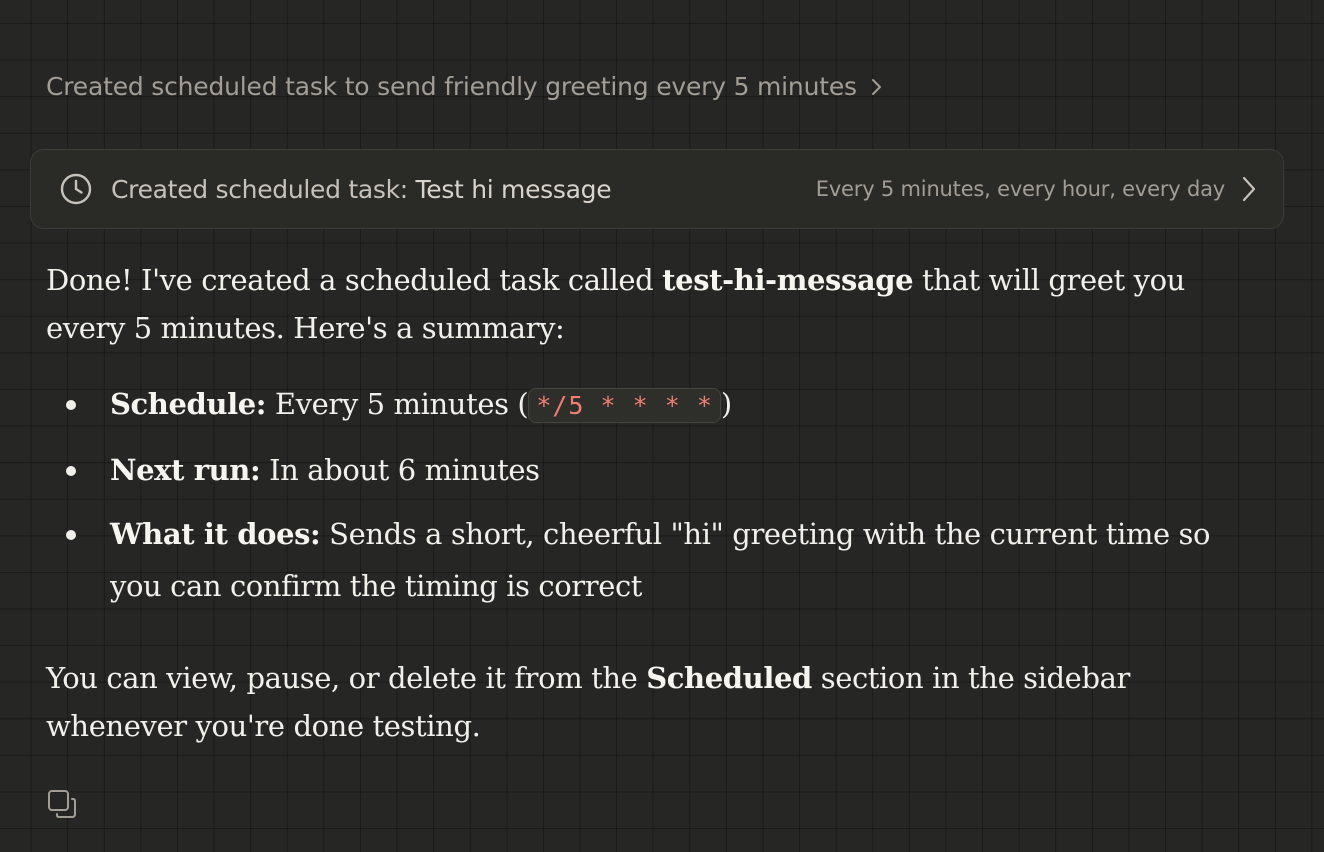 The height and width of the screenshot is (852, 1324). What do you see at coordinates (215, 534) in the screenshot?
I see `bullet-label: What it does:` at bounding box center [215, 534].